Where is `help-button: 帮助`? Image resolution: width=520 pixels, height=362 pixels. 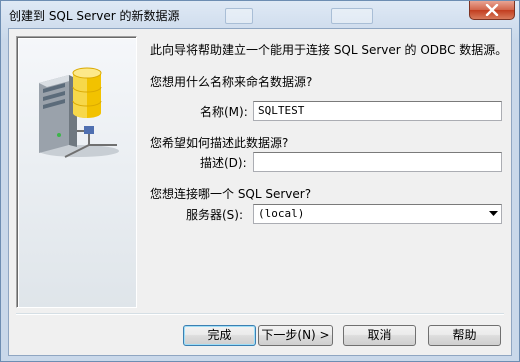 help-button: 帮助 is located at coordinates (464, 335).